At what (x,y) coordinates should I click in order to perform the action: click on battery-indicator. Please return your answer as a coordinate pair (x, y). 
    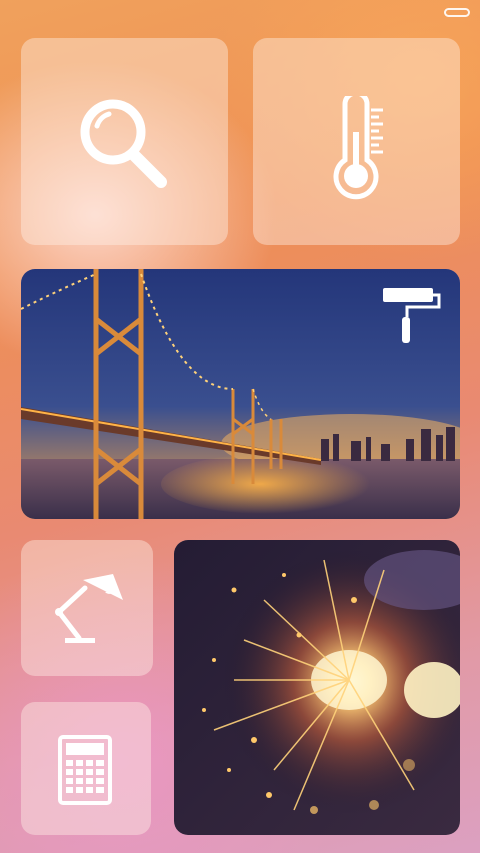
    Looking at the image, I should click on (457, 12).